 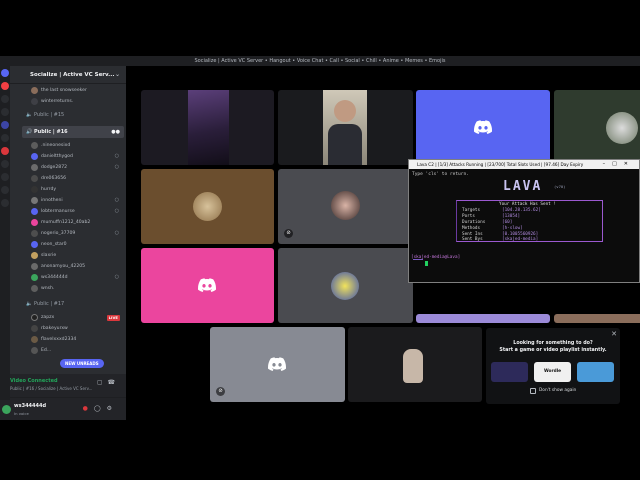 What do you see at coordinates (63, 410) in the screenshot?
I see `user-panel: ws344444d In voice ●◯⚙` at bounding box center [63, 410].